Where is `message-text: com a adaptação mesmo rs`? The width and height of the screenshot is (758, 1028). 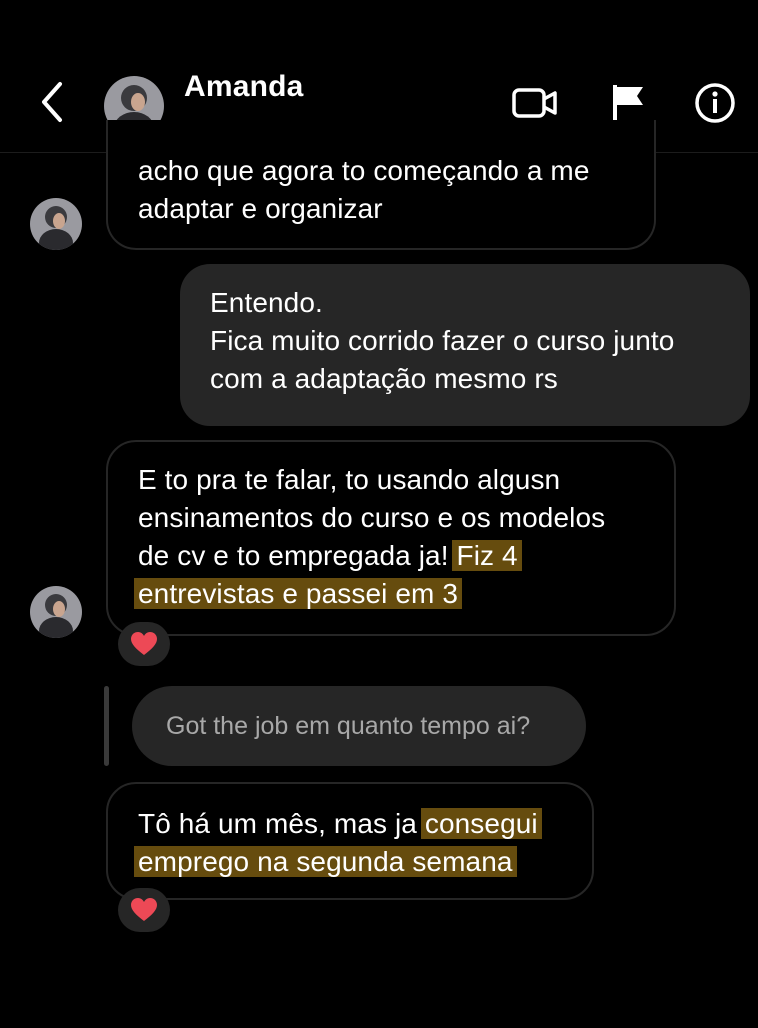 message-text: com a adaptação mesmo rs is located at coordinates (384, 378).